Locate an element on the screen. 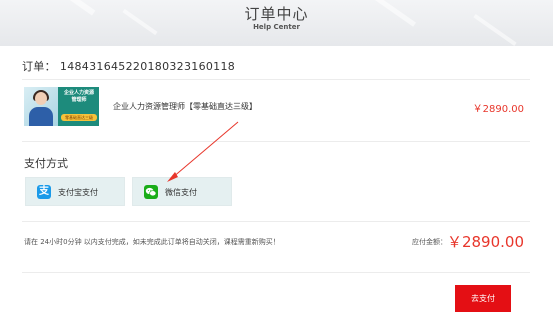  payment-time-notice: 请在 24小时0分钟 以内支付完成，如未完成此订单将自动关闭，课程需重新购买！ is located at coordinates (152, 242).